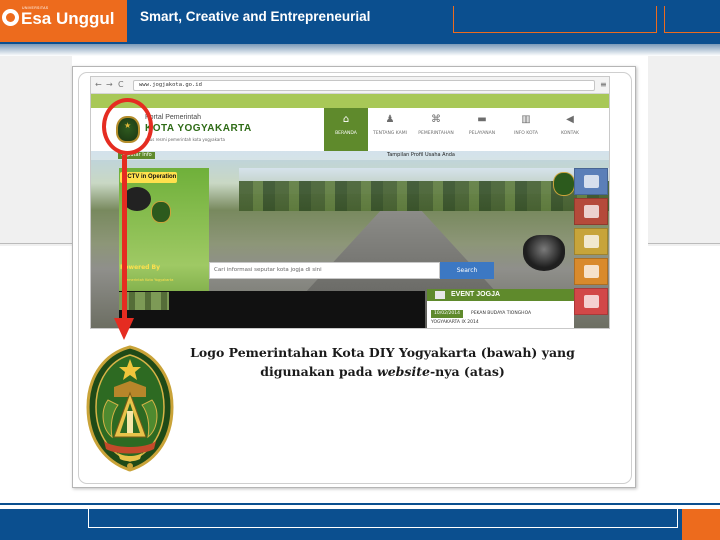 This screenshot has width=720, height=540. What do you see at coordinates (390, 119) in the screenshot?
I see `person-icon: ♟` at bounding box center [390, 119].